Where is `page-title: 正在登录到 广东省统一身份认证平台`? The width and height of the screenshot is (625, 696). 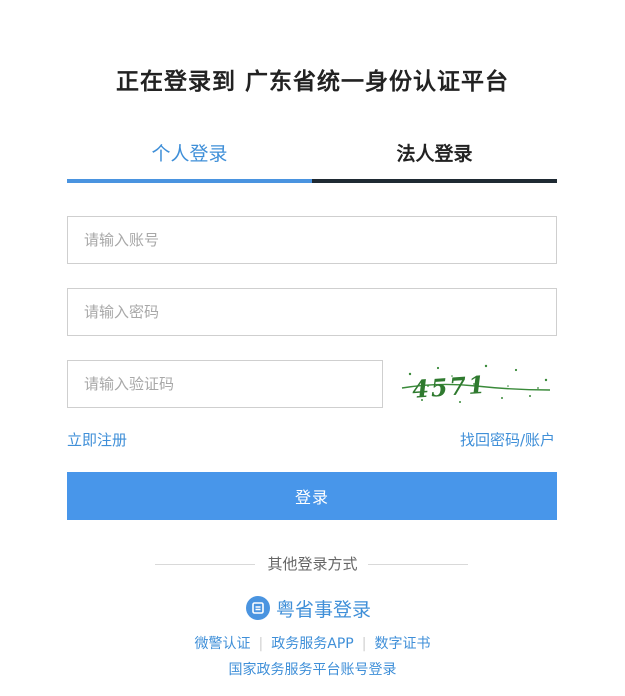 page-title: 正在登录到 广东省统一身份认证平台 is located at coordinates (312, 81).